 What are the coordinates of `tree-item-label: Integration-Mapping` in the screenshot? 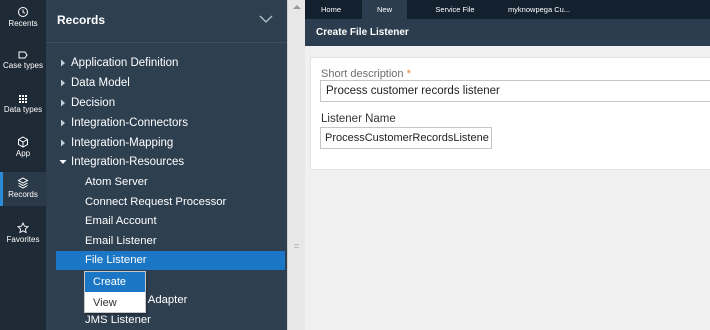 It's located at (122, 143).